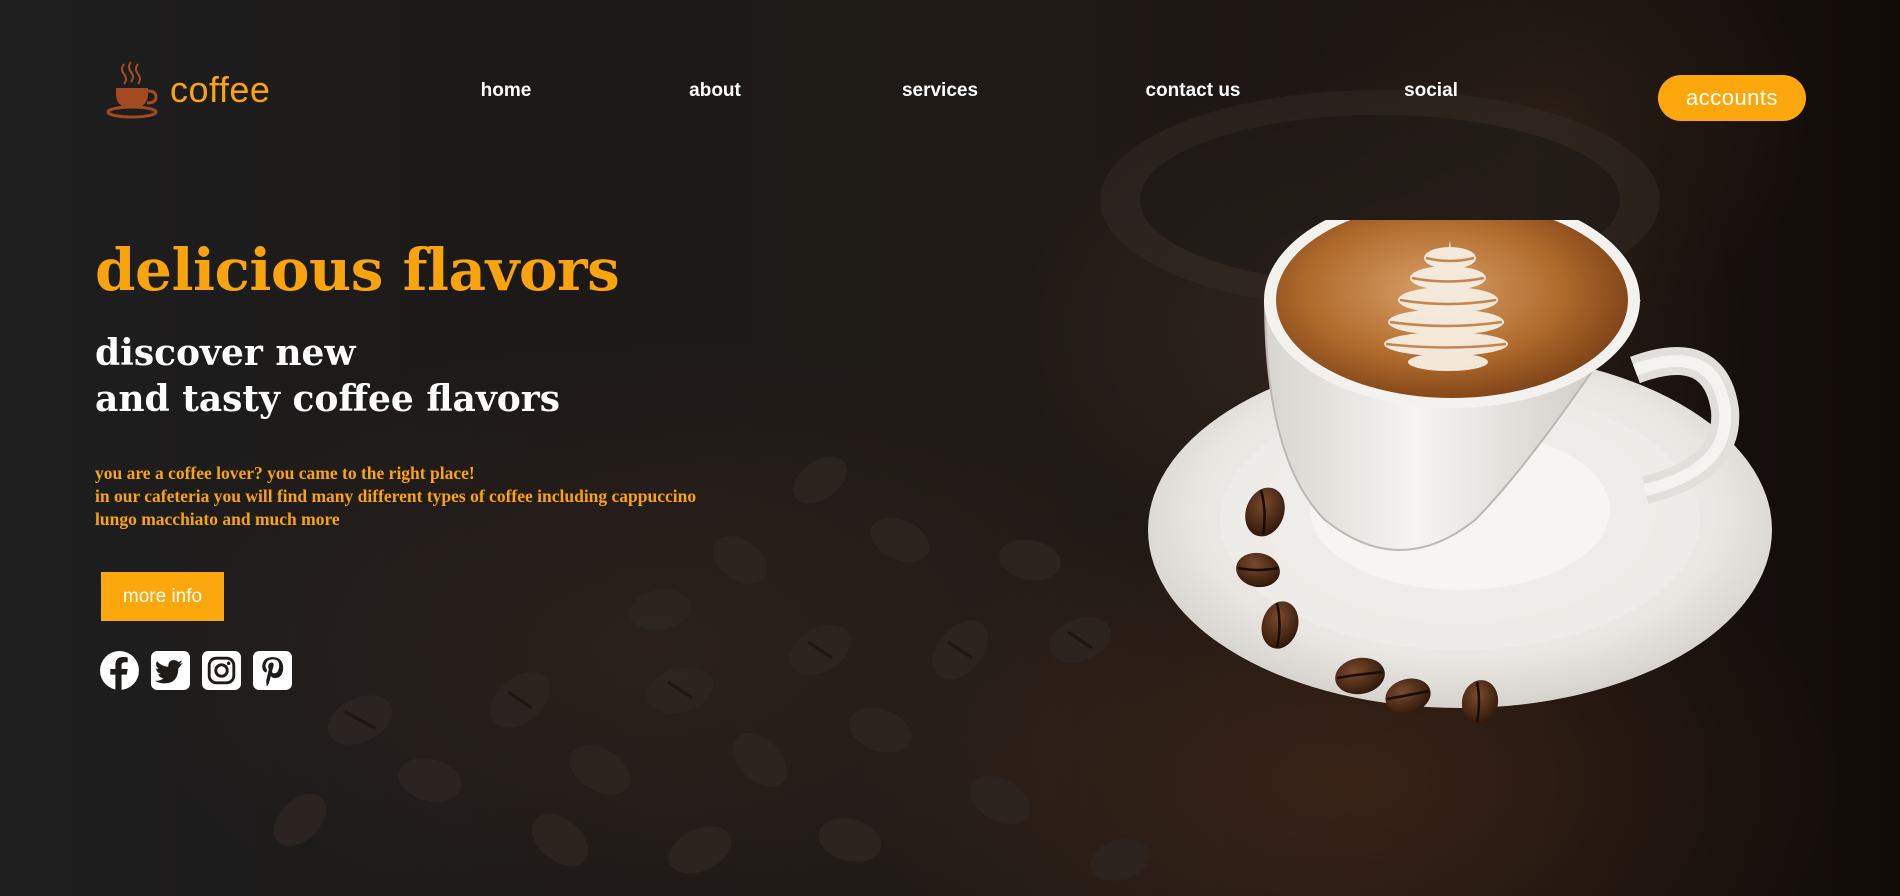  I want to click on nav-social: social, so click(1431, 91).